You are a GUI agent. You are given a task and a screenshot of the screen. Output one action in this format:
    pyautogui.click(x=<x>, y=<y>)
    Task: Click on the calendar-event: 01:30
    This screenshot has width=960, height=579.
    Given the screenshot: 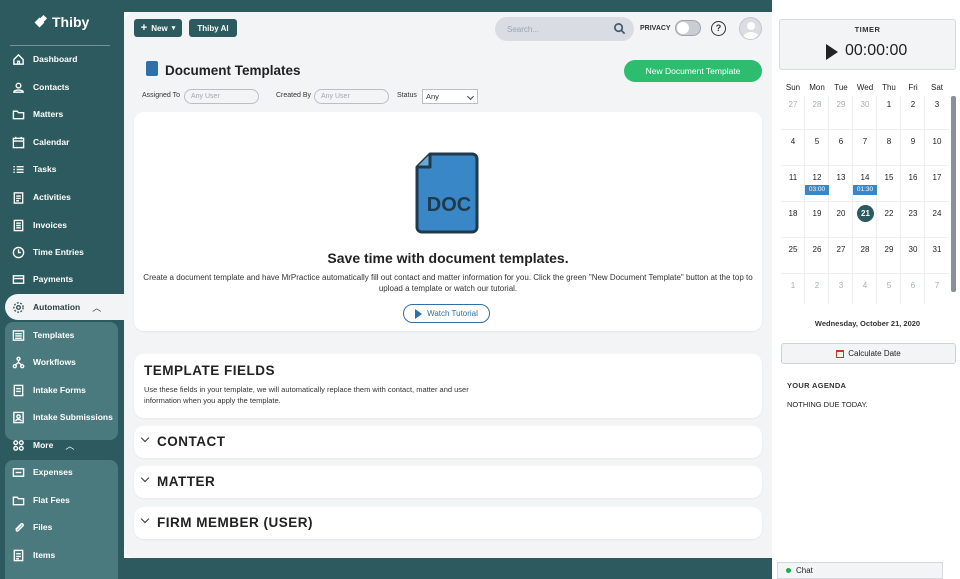 What is the action you would take?
    pyautogui.click(x=865, y=190)
    